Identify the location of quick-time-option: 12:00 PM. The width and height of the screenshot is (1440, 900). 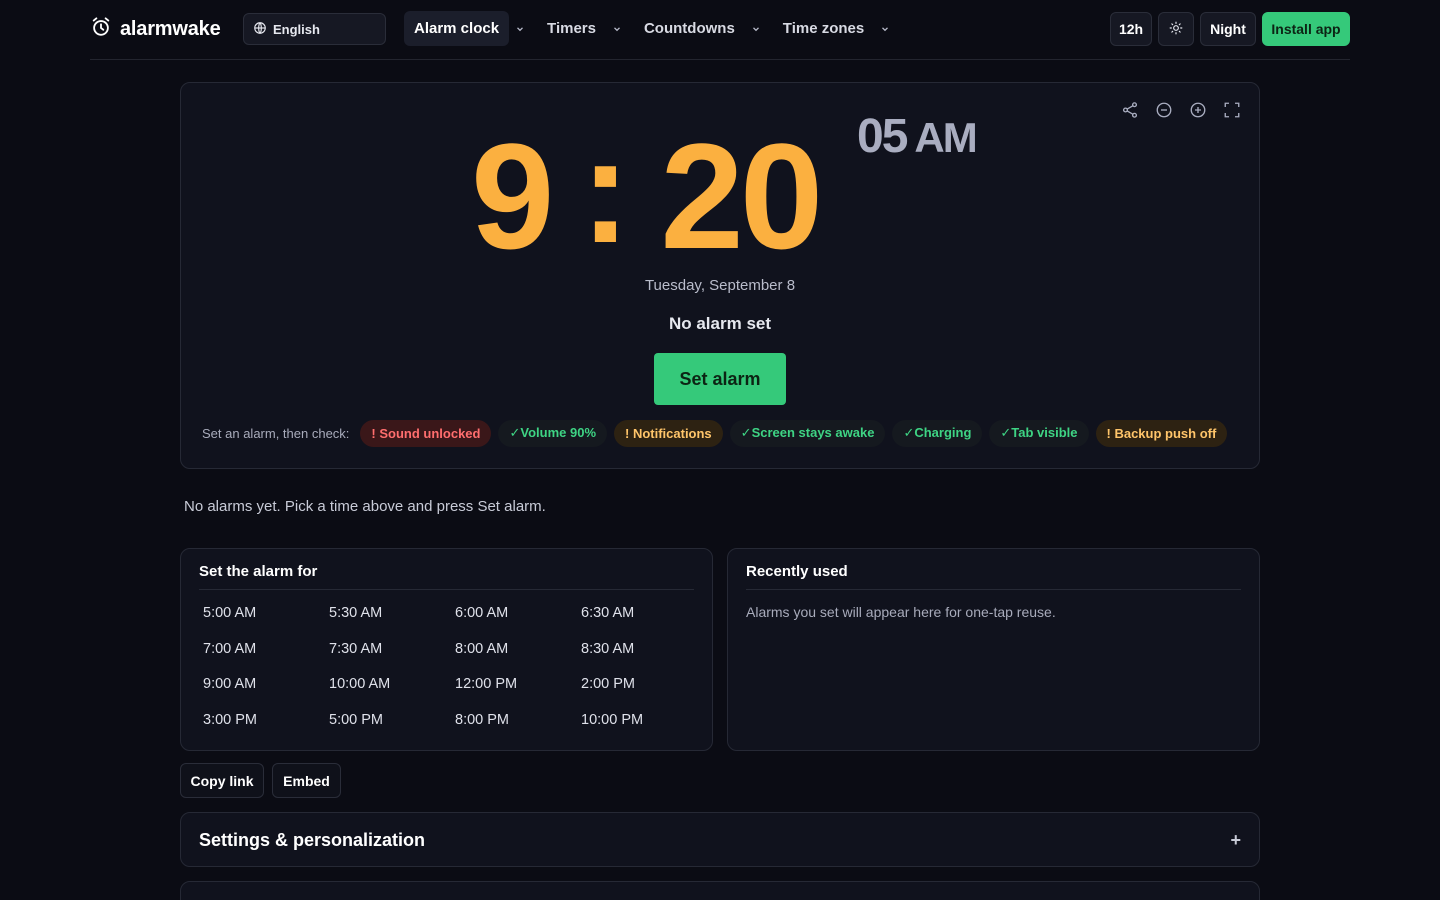
(518, 686).